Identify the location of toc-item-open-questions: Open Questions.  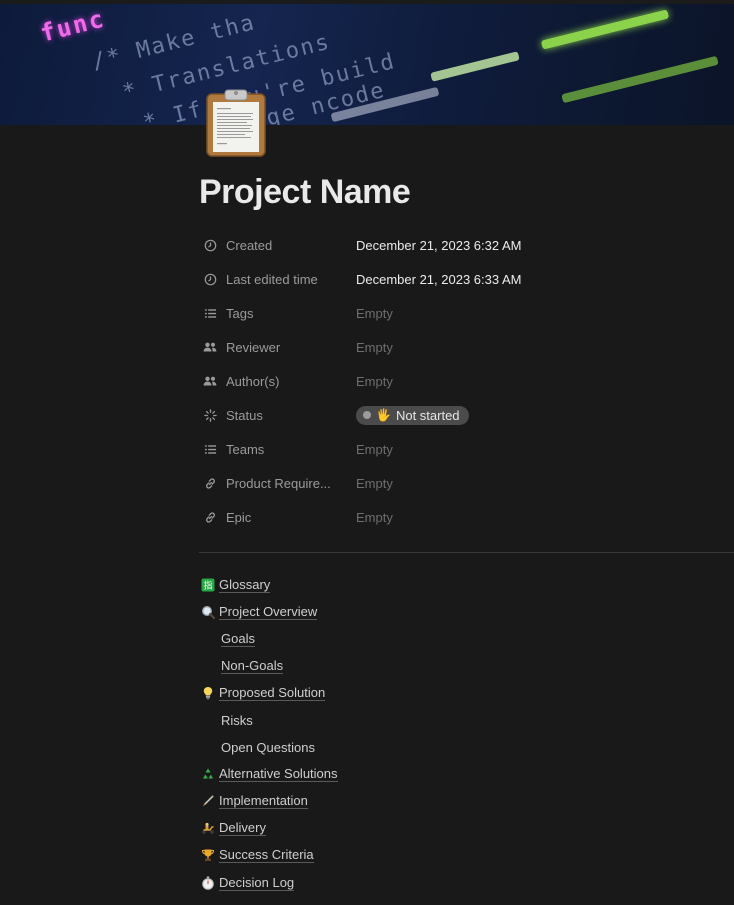
(399, 747).